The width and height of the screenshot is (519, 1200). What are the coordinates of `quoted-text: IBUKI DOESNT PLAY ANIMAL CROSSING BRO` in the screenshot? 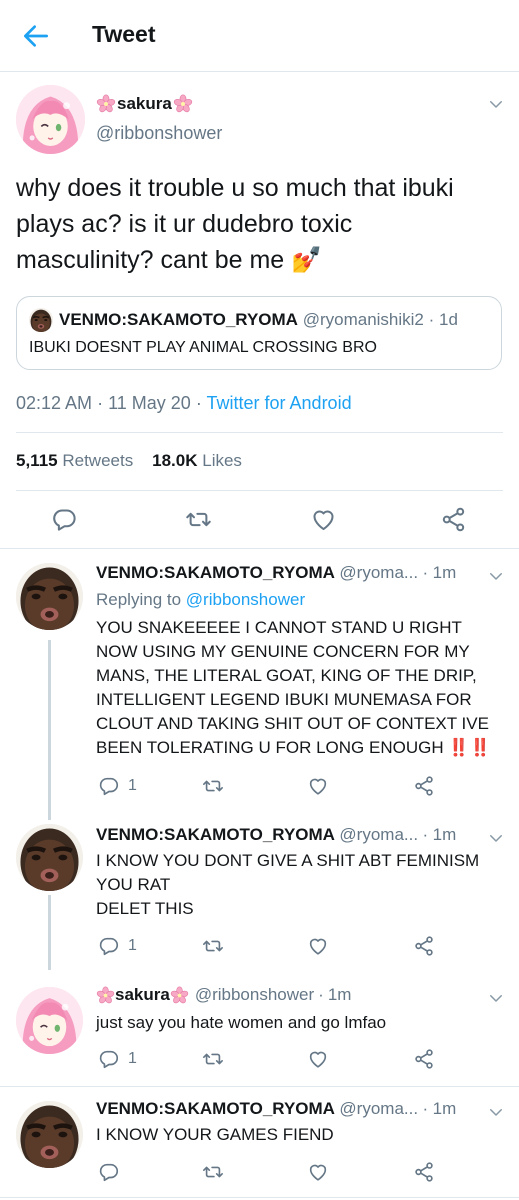 It's located at (203, 347).